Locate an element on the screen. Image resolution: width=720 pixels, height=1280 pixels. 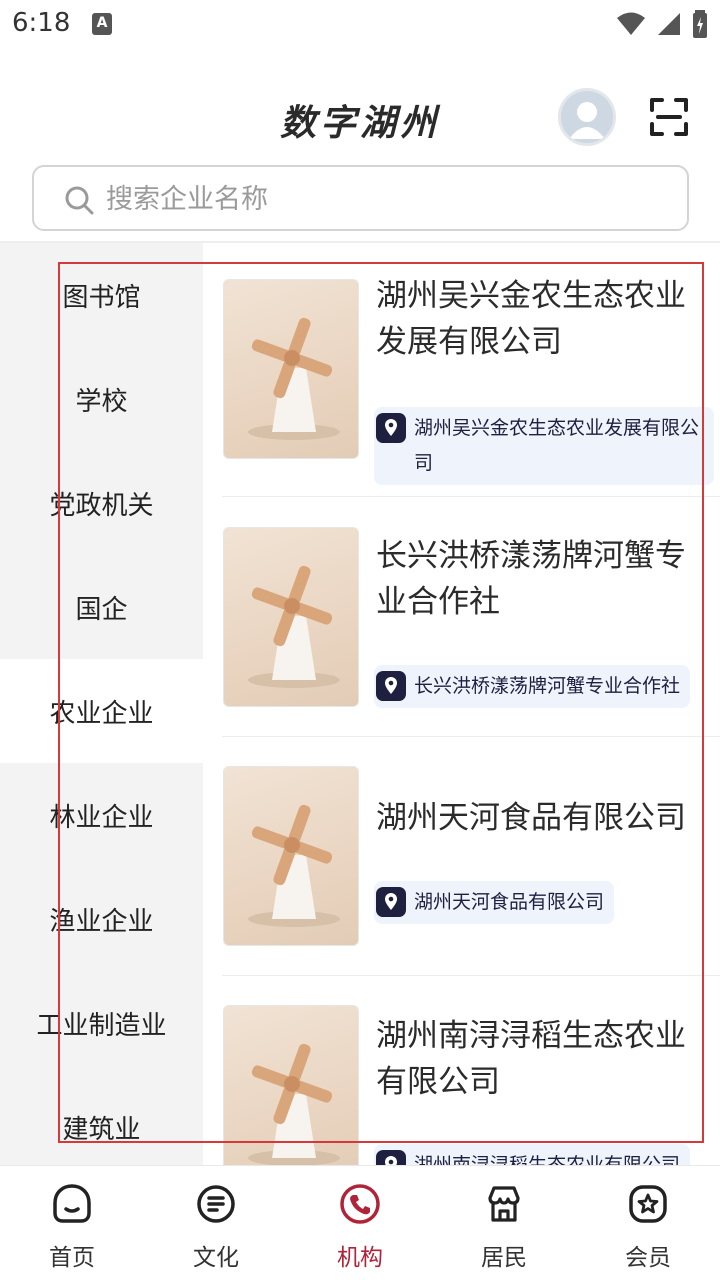
sidebar-item-label: 图书馆 is located at coordinates (101, 297).